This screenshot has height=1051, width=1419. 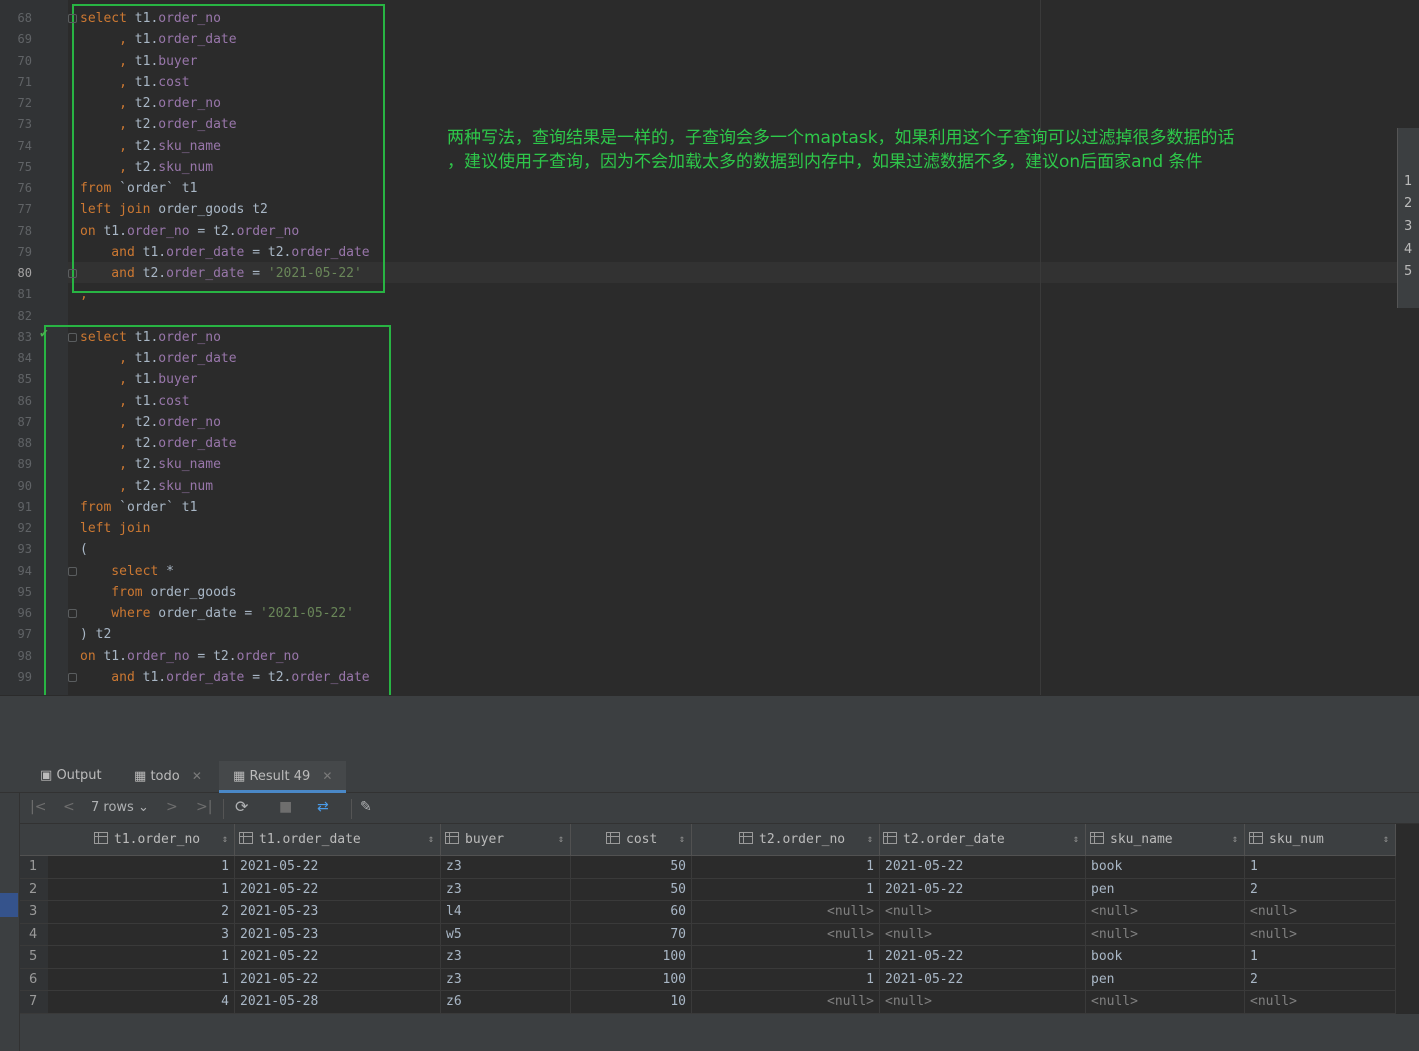 I want to click on row-number: 4, so click(x=34, y=934).